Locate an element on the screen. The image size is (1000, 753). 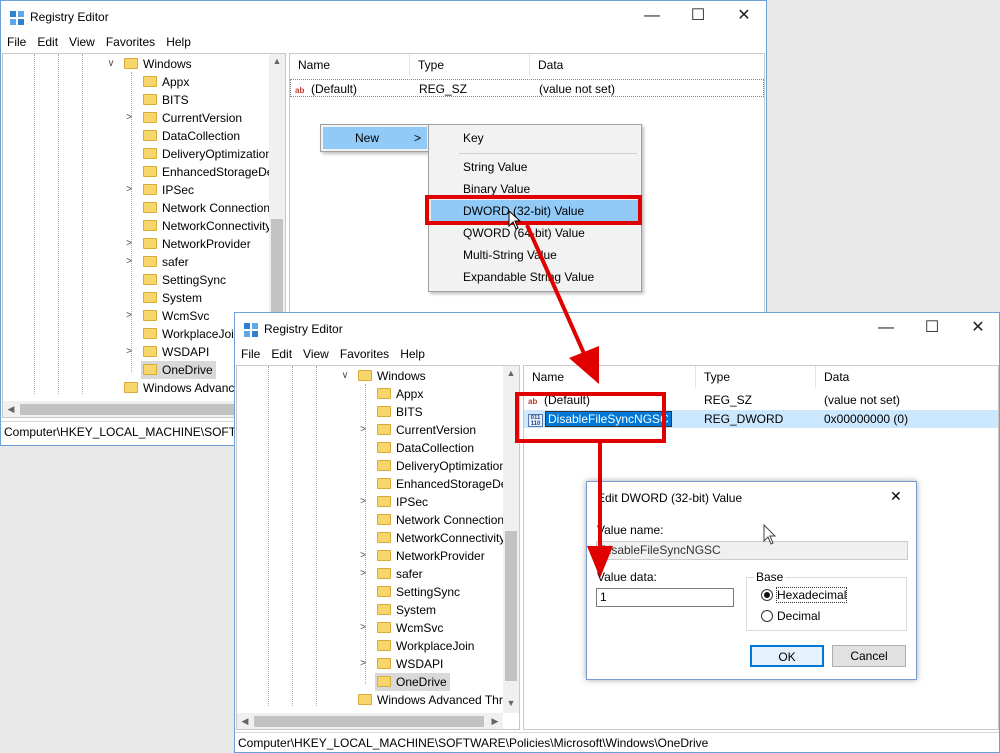
tree-horizontal-scrollbar: ◀ ▶ is located at coordinates (370, 721).